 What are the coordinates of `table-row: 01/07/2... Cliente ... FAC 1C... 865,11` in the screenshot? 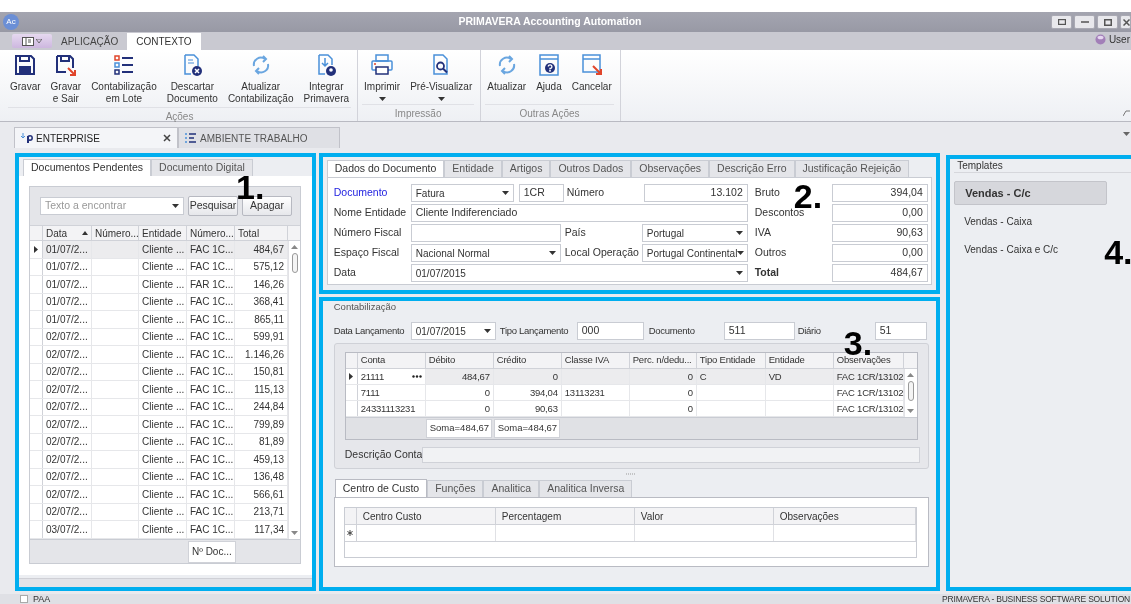 It's located at (159, 320).